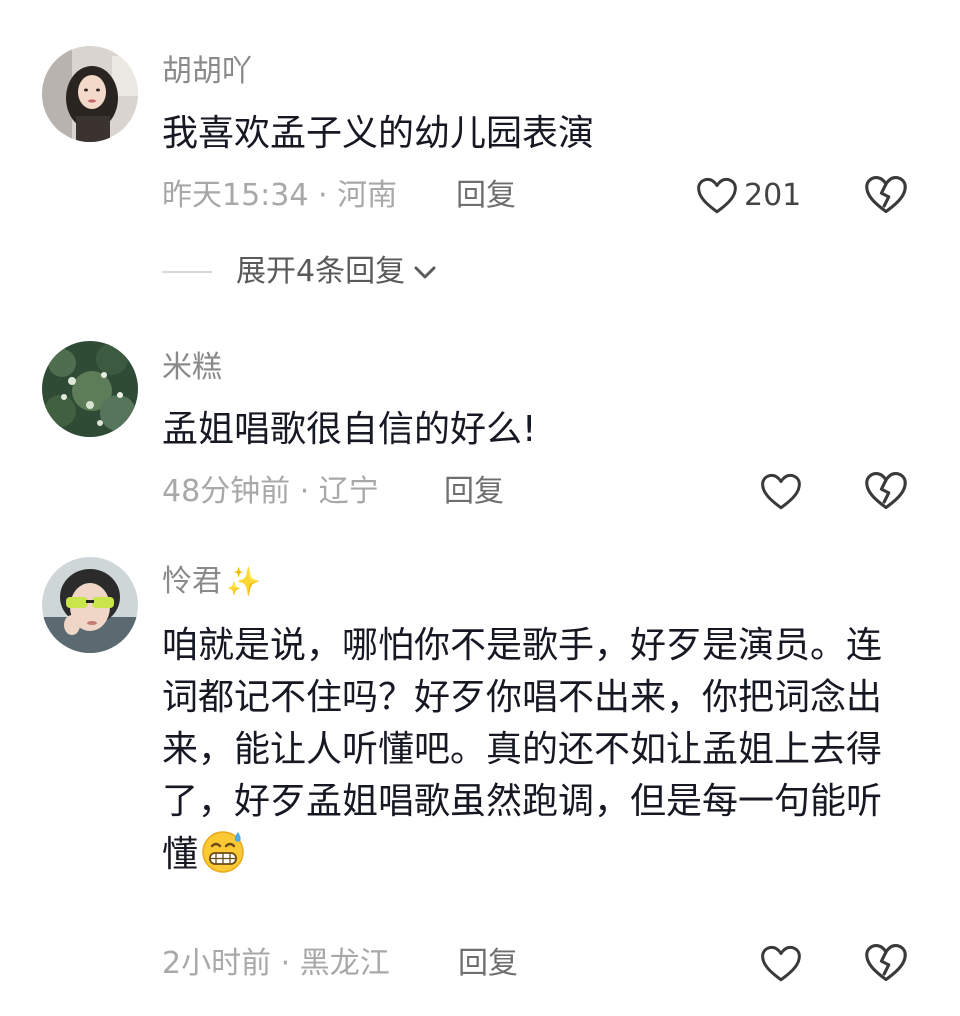 The width and height of the screenshot is (960, 1016). I want to click on chevron-down-icon, so click(425, 272).